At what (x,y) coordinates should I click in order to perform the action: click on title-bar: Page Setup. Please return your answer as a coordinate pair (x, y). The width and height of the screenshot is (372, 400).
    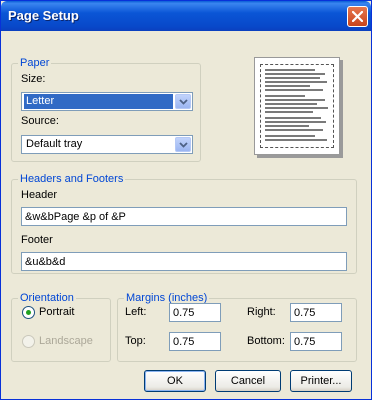
    Looking at the image, I should click on (186, 16).